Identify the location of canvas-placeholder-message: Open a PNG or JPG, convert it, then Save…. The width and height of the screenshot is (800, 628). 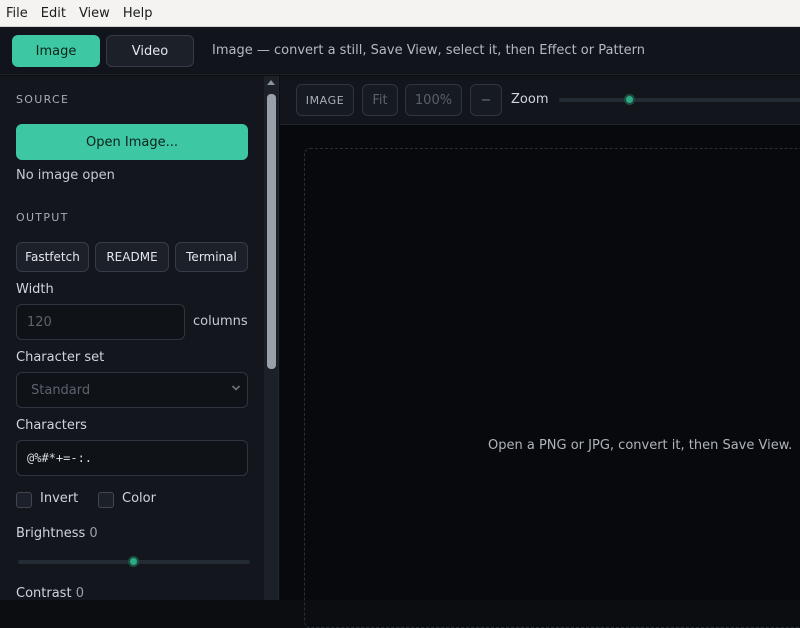
(640, 445).